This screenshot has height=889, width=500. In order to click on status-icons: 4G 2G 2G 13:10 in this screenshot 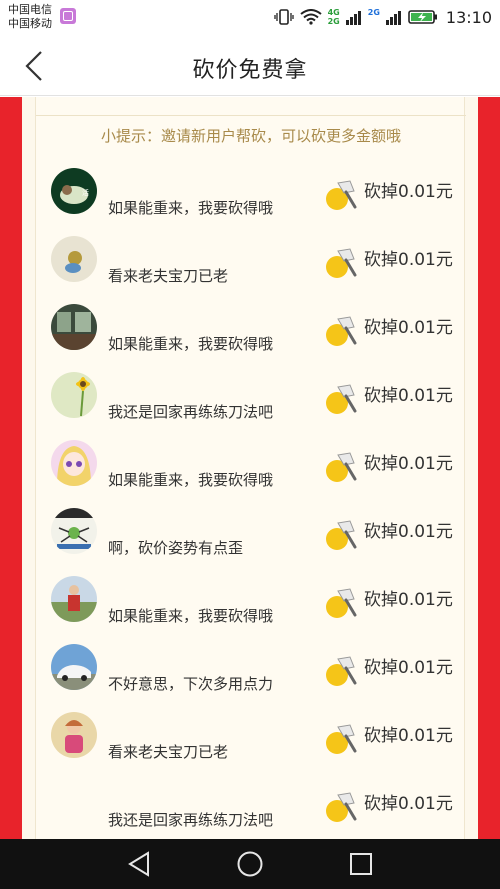, I will do `click(382, 17)`.